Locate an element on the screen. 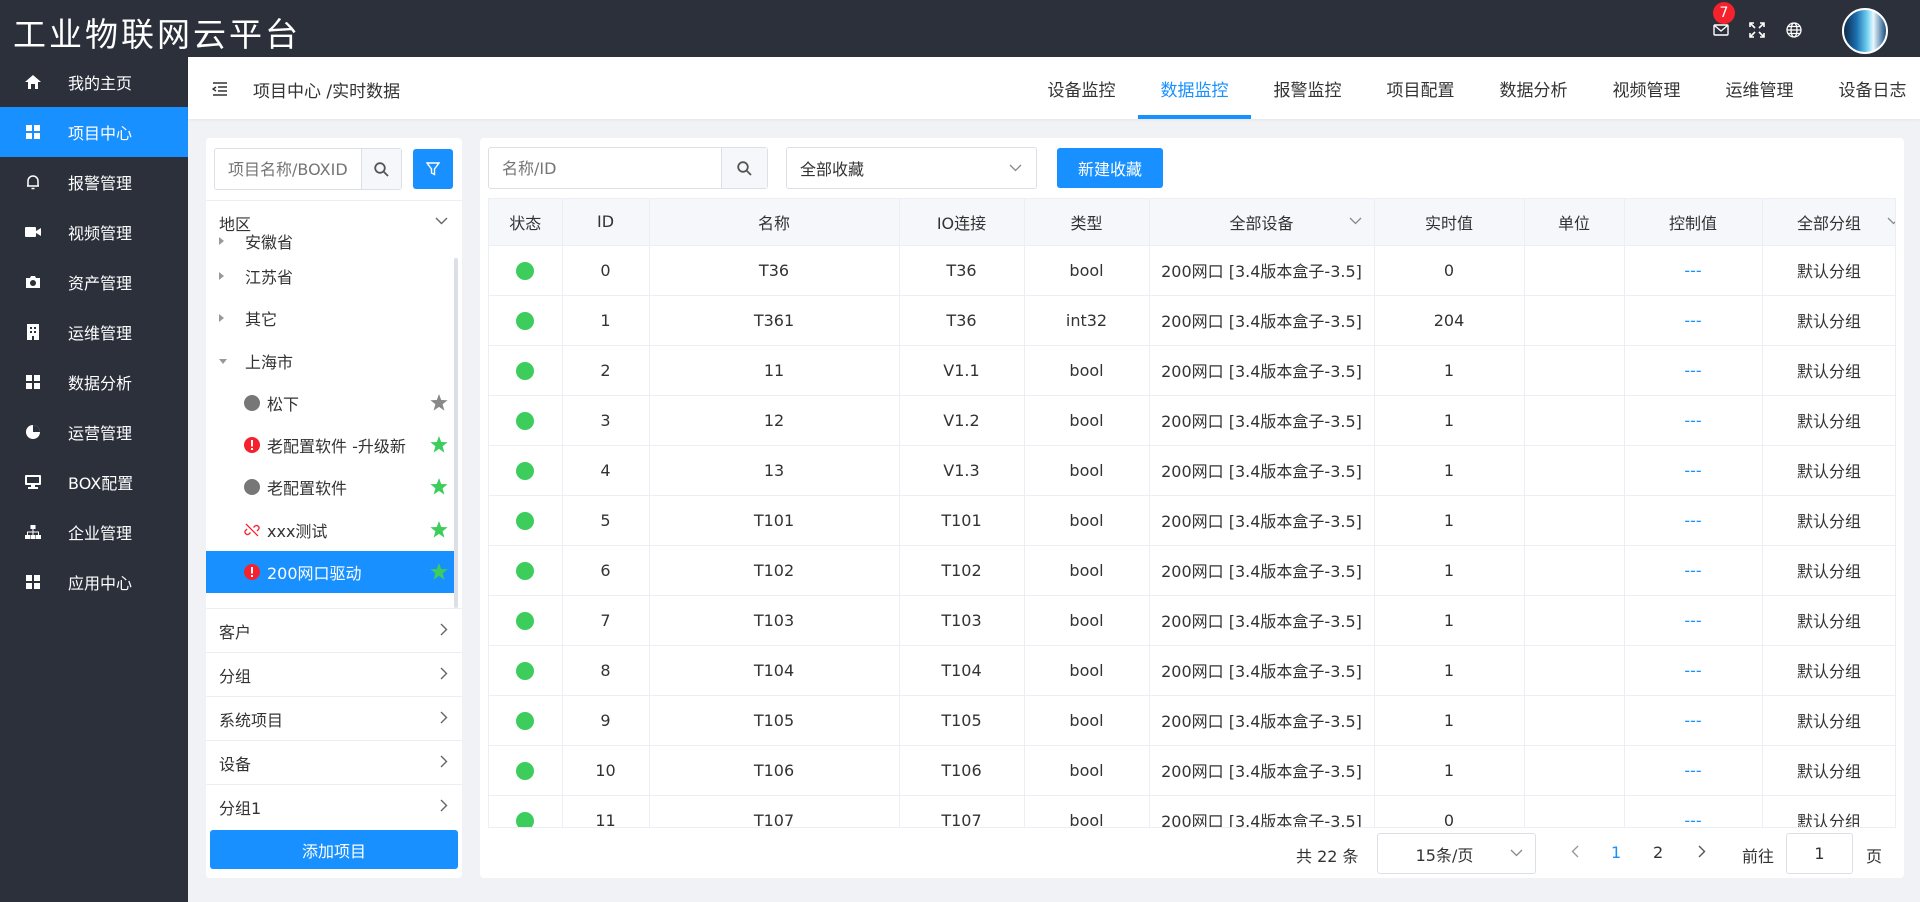 Image resolution: width=1920 pixels, height=902 pixels. customer-section-header: 客户 is located at coordinates (334, 630).